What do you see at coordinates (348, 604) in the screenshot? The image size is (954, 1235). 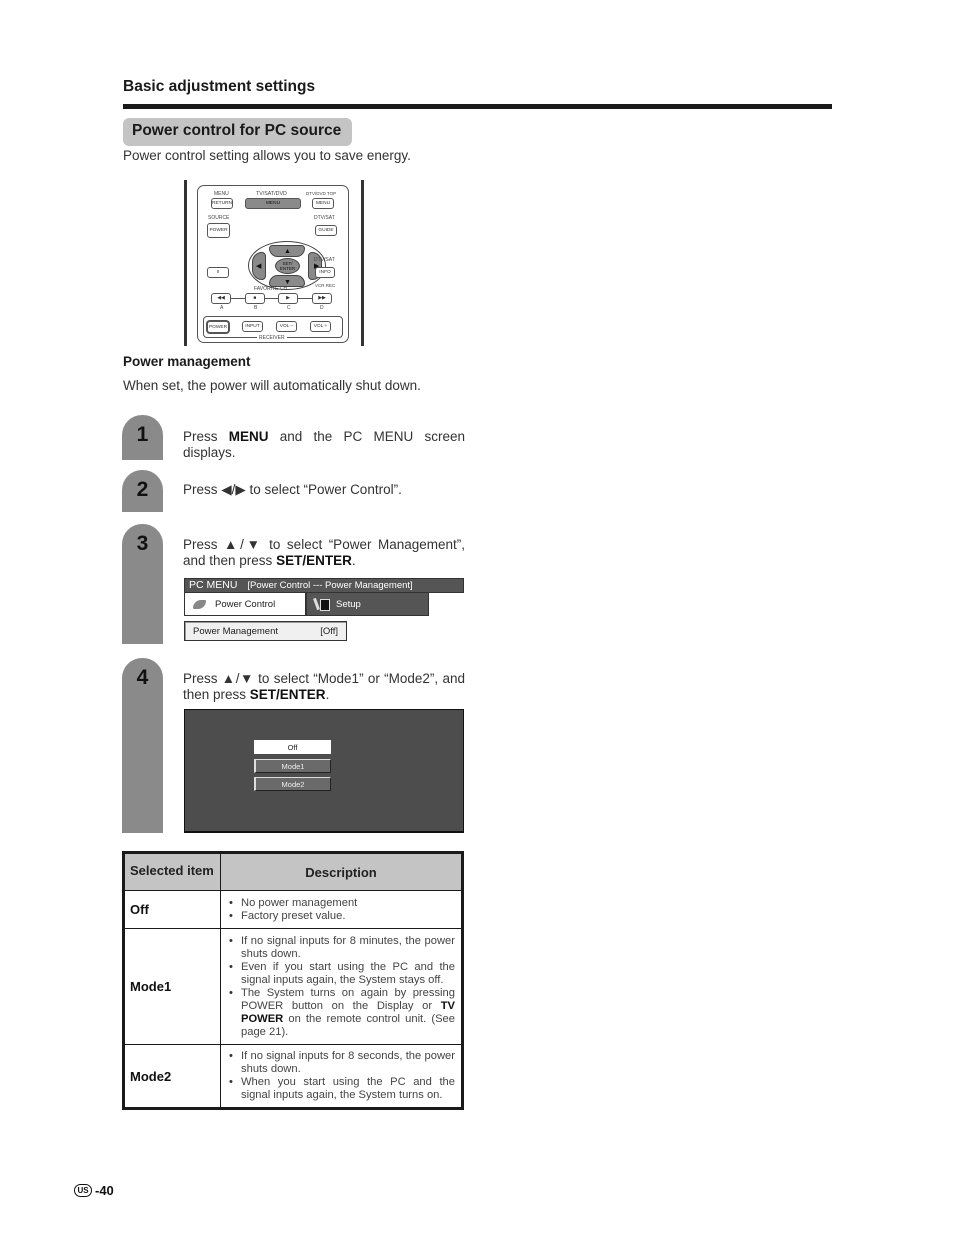 I see `tab-setup-label: Setup` at bounding box center [348, 604].